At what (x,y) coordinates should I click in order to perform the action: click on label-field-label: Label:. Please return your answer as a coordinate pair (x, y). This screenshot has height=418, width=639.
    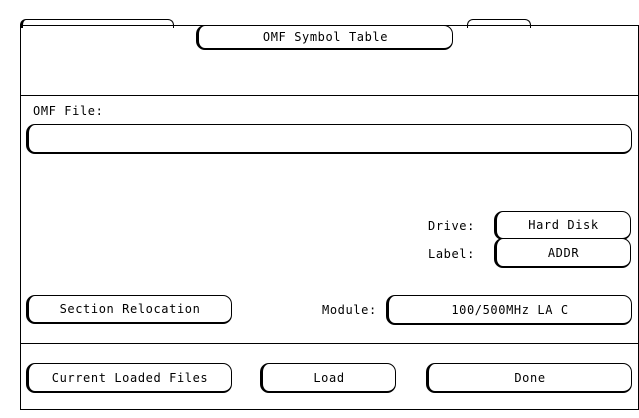
    Looking at the image, I should click on (451, 254).